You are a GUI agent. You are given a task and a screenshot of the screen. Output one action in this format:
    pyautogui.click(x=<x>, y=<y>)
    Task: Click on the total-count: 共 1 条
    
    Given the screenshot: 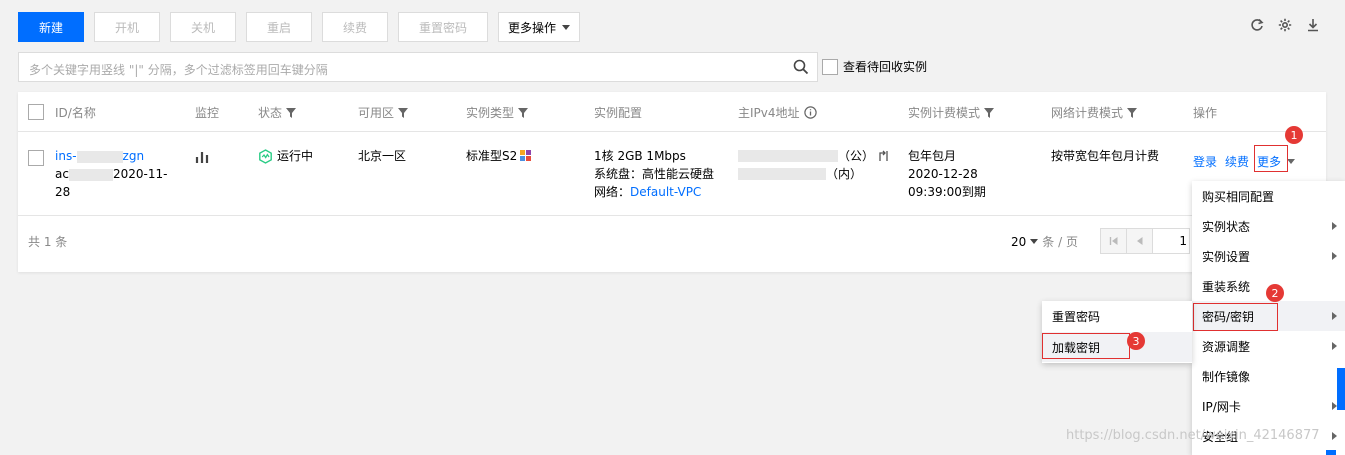 What is the action you would take?
    pyautogui.click(x=48, y=242)
    